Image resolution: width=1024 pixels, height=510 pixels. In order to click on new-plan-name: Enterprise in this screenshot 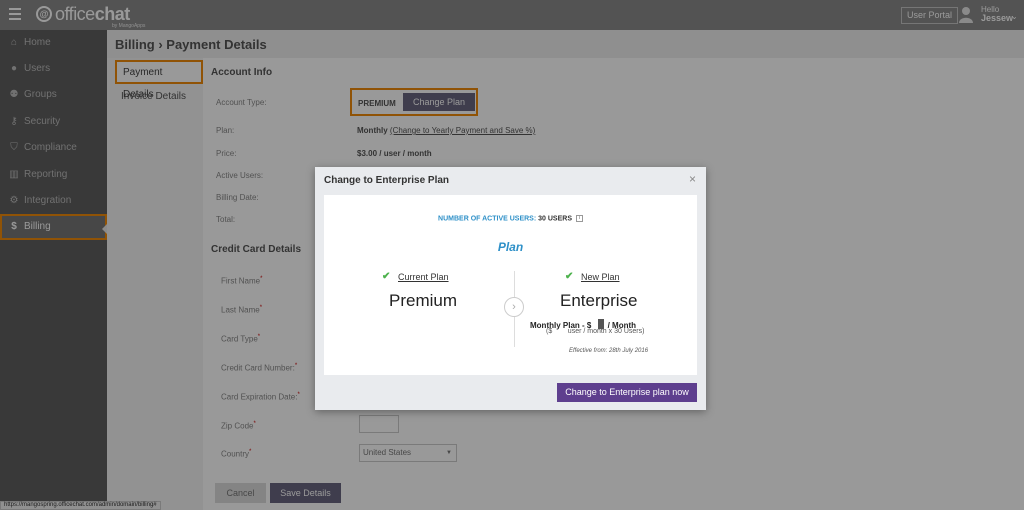, I will do `click(599, 300)`.